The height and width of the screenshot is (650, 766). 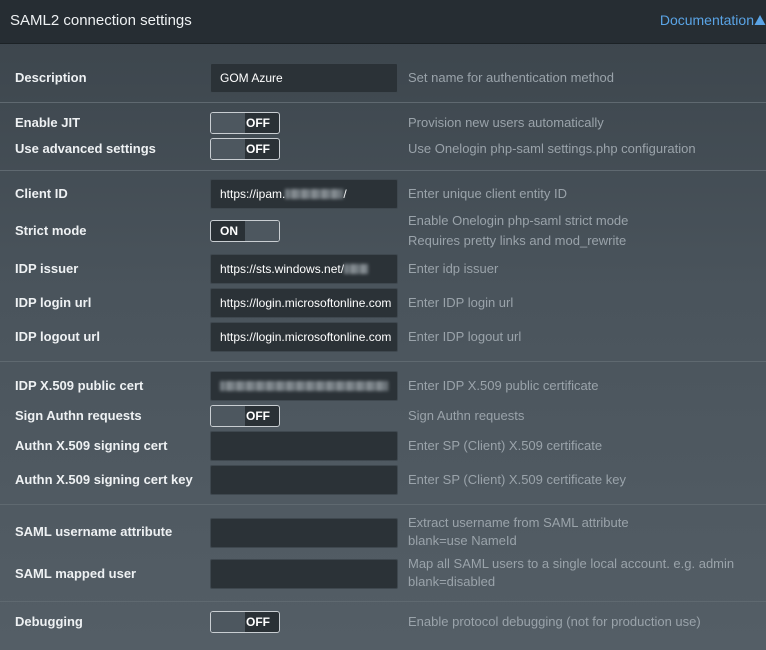 I want to click on strict-mode-label: Strict mode, so click(x=51, y=230).